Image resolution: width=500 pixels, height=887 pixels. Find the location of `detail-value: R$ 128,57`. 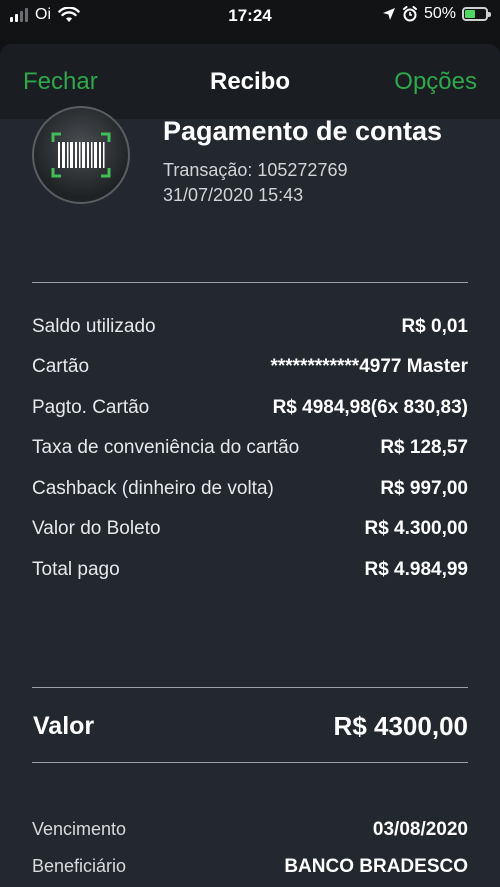

detail-value: R$ 128,57 is located at coordinates (424, 447).